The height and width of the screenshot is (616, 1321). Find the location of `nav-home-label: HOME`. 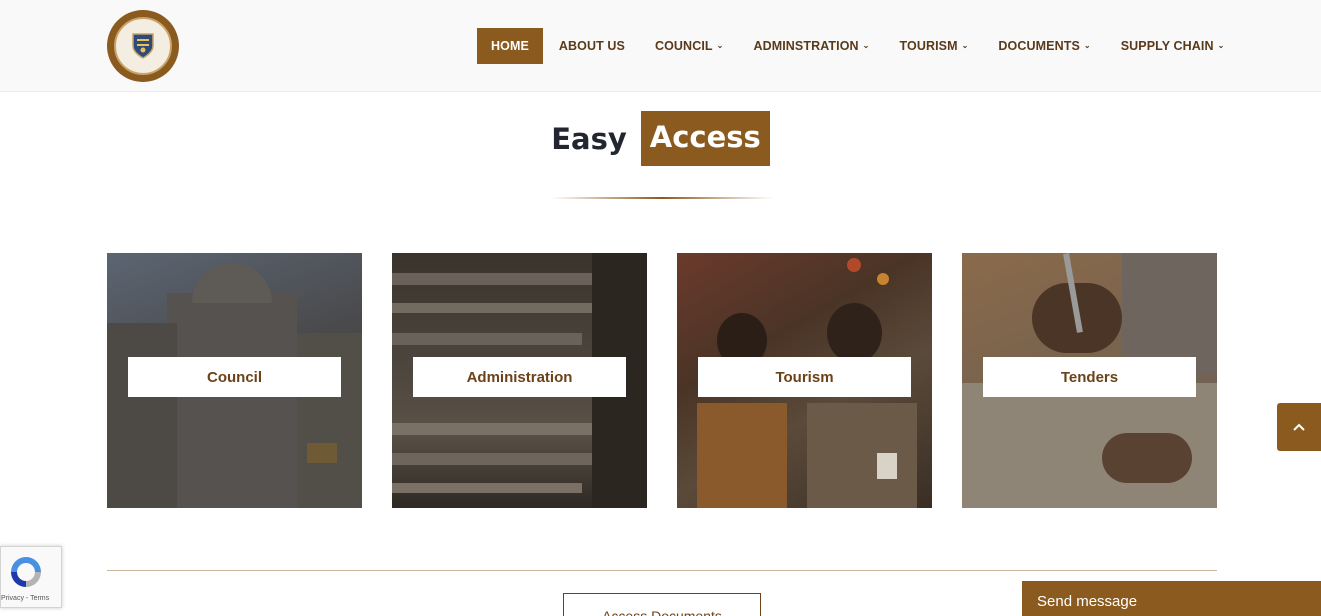

nav-home-label: HOME is located at coordinates (510, 46).